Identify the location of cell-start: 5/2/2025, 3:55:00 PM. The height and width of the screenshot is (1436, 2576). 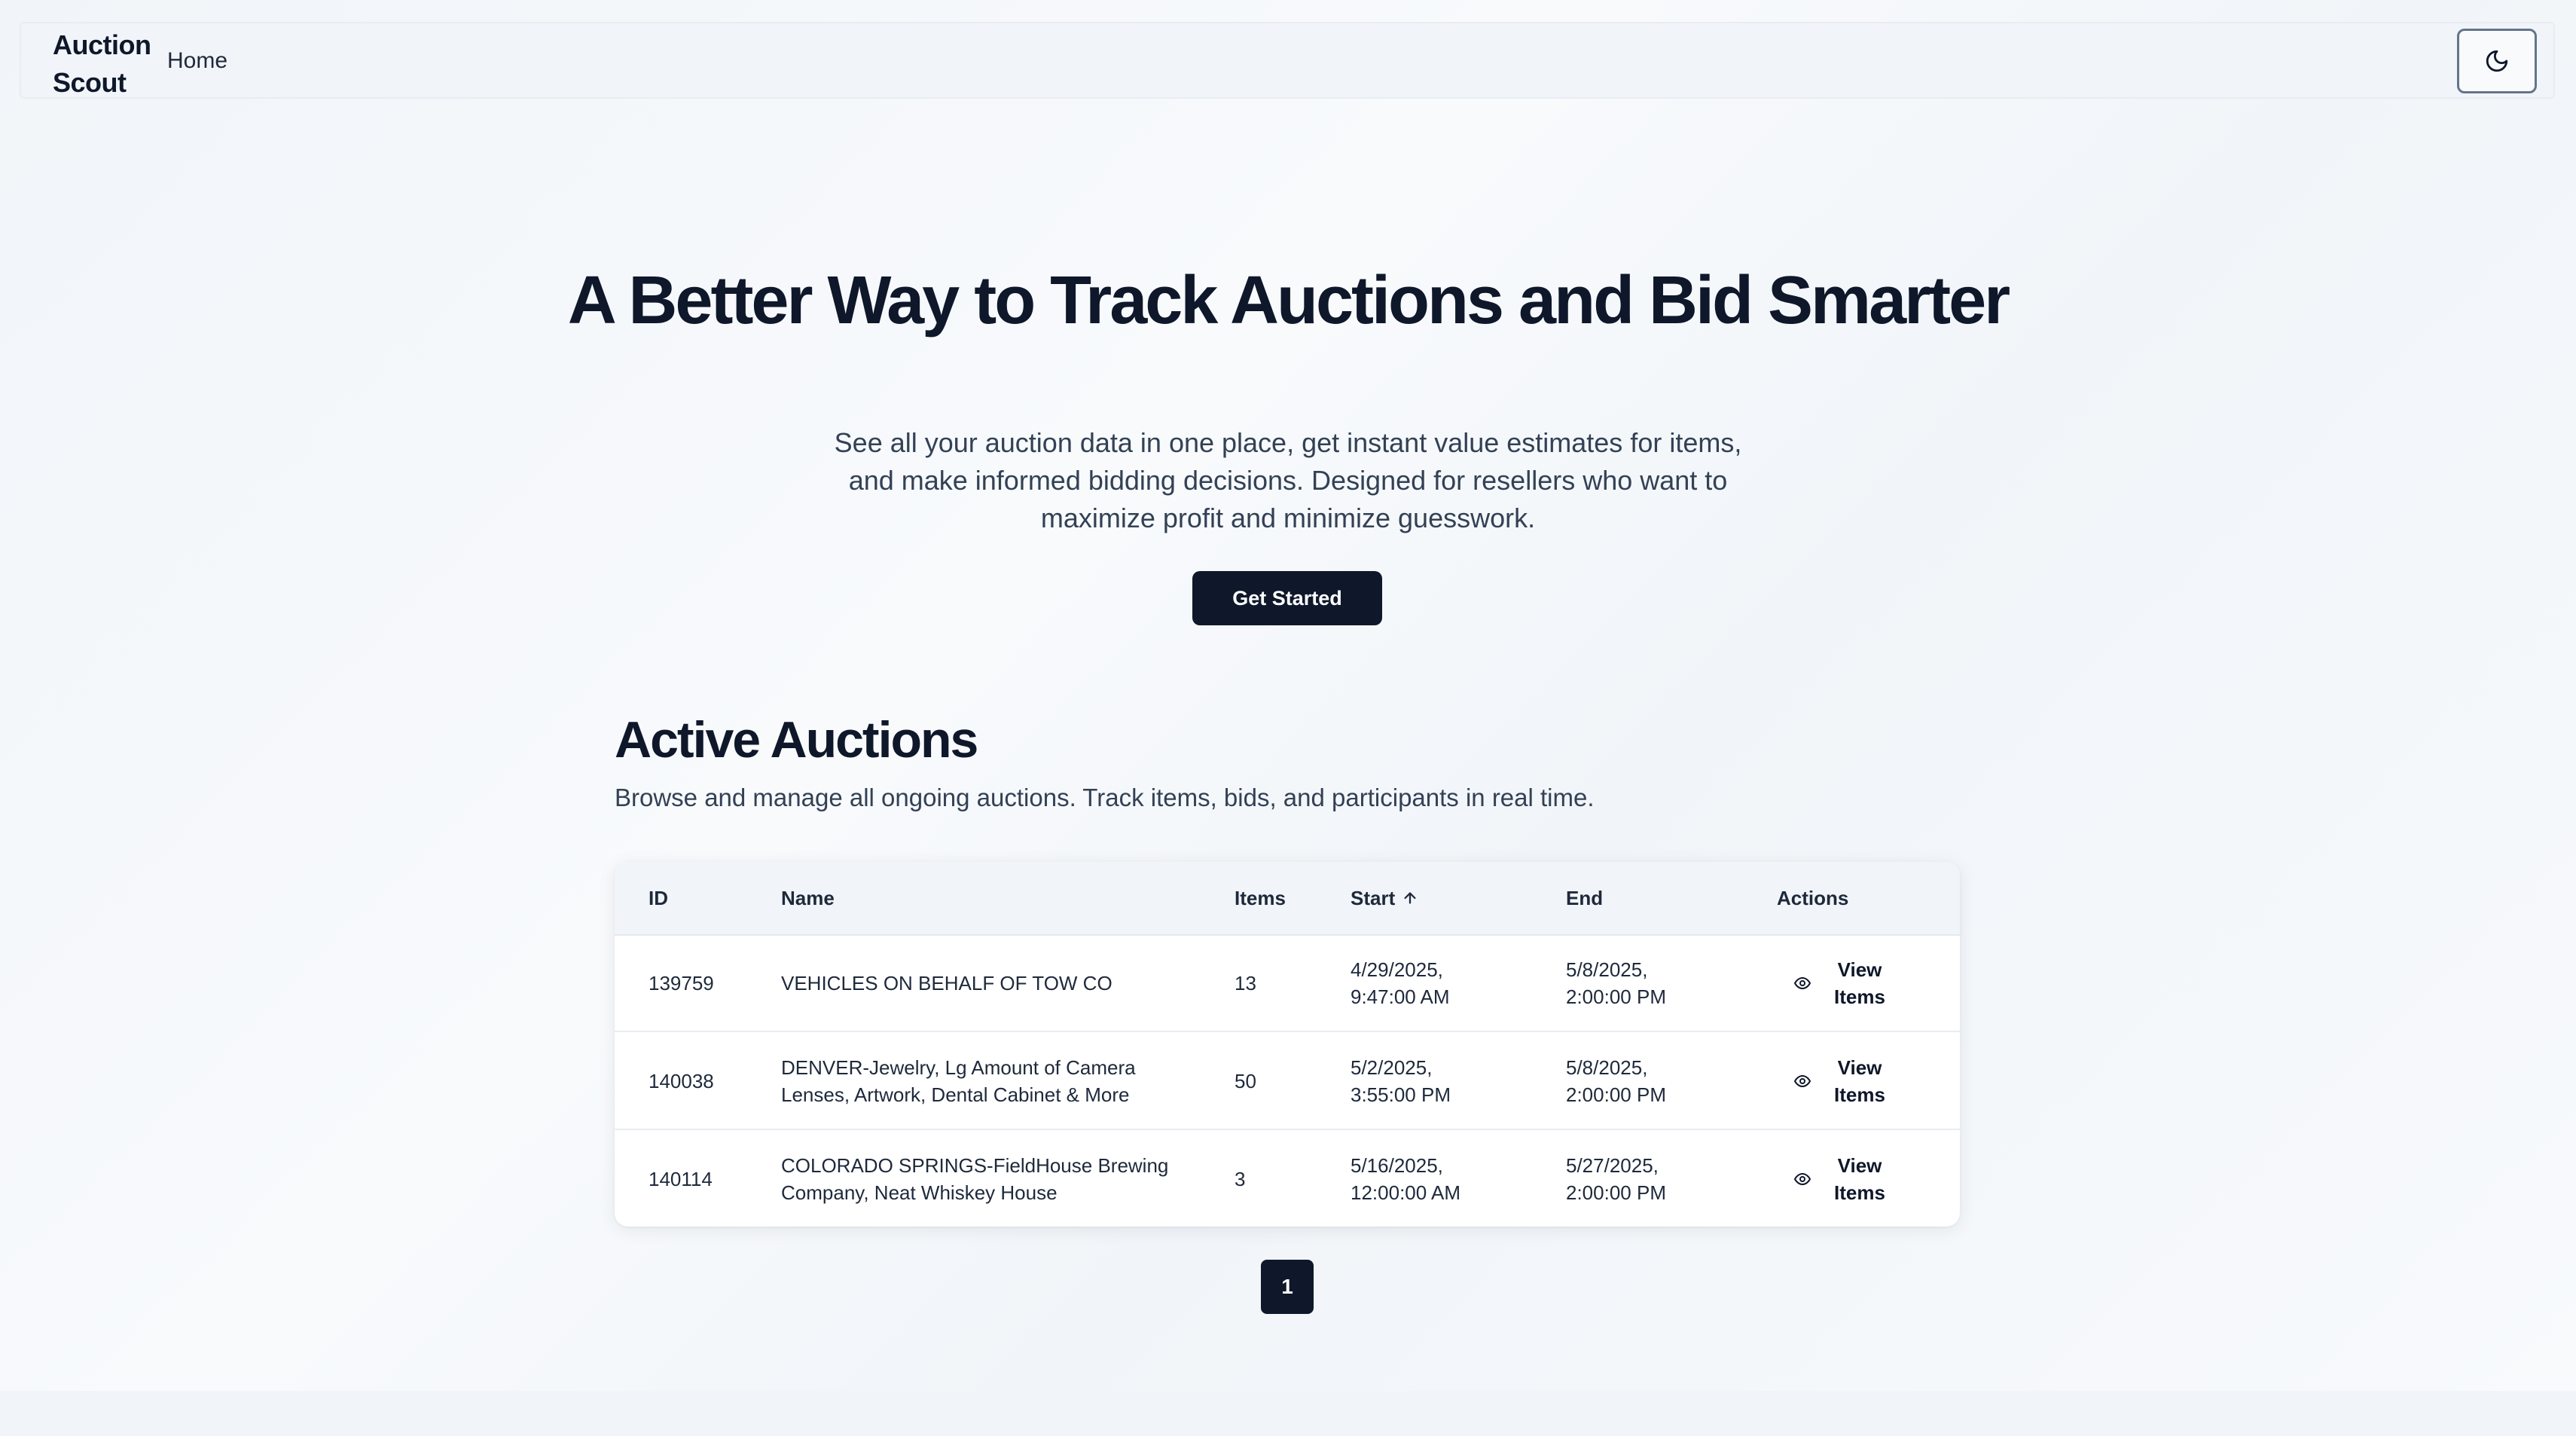
(1401, 1081).